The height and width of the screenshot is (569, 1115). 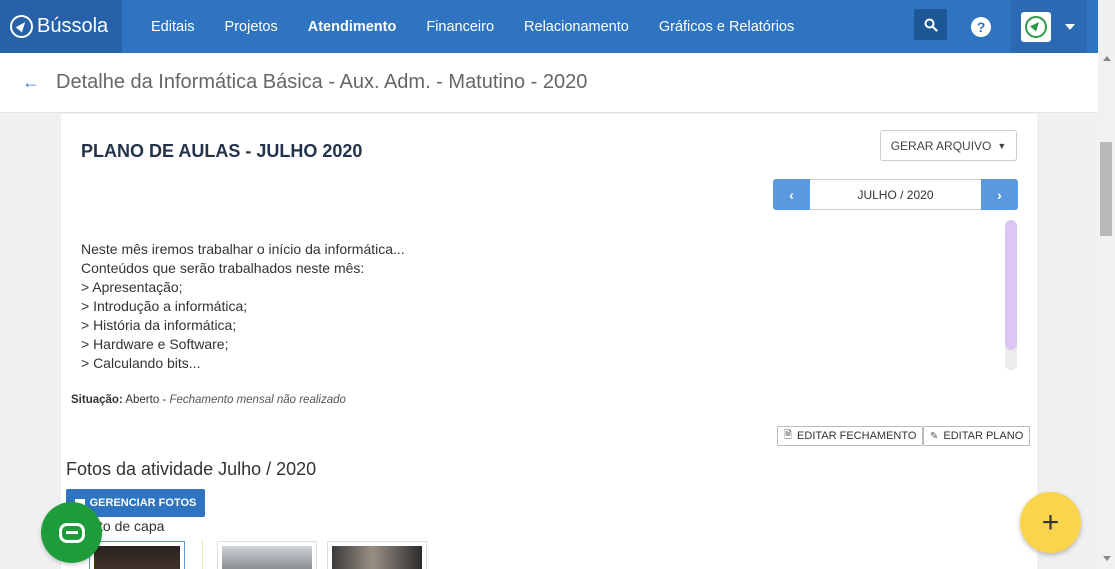 I want to click on content-scrollbar-thumb, so click(x=1011, y=285).